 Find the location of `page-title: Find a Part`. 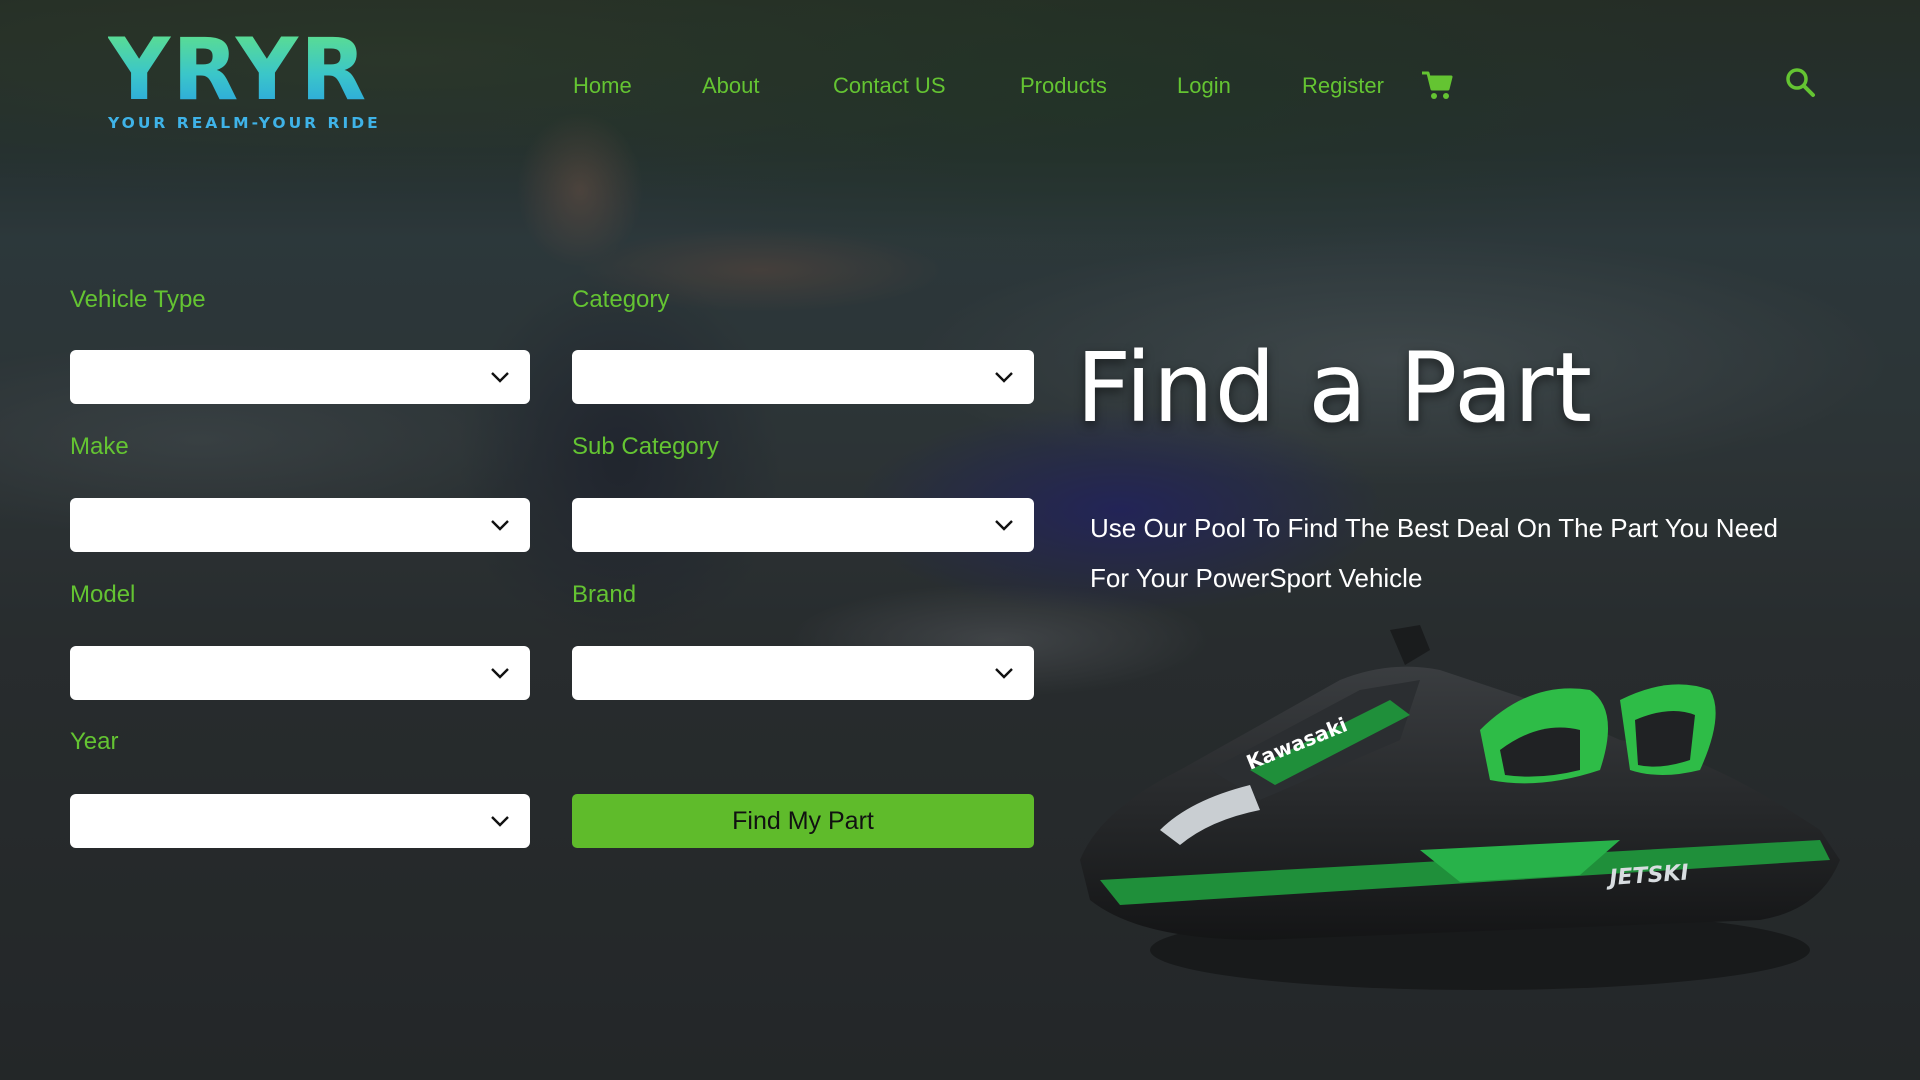

page-title: Find a Part is located at coordinates (1335, 388).